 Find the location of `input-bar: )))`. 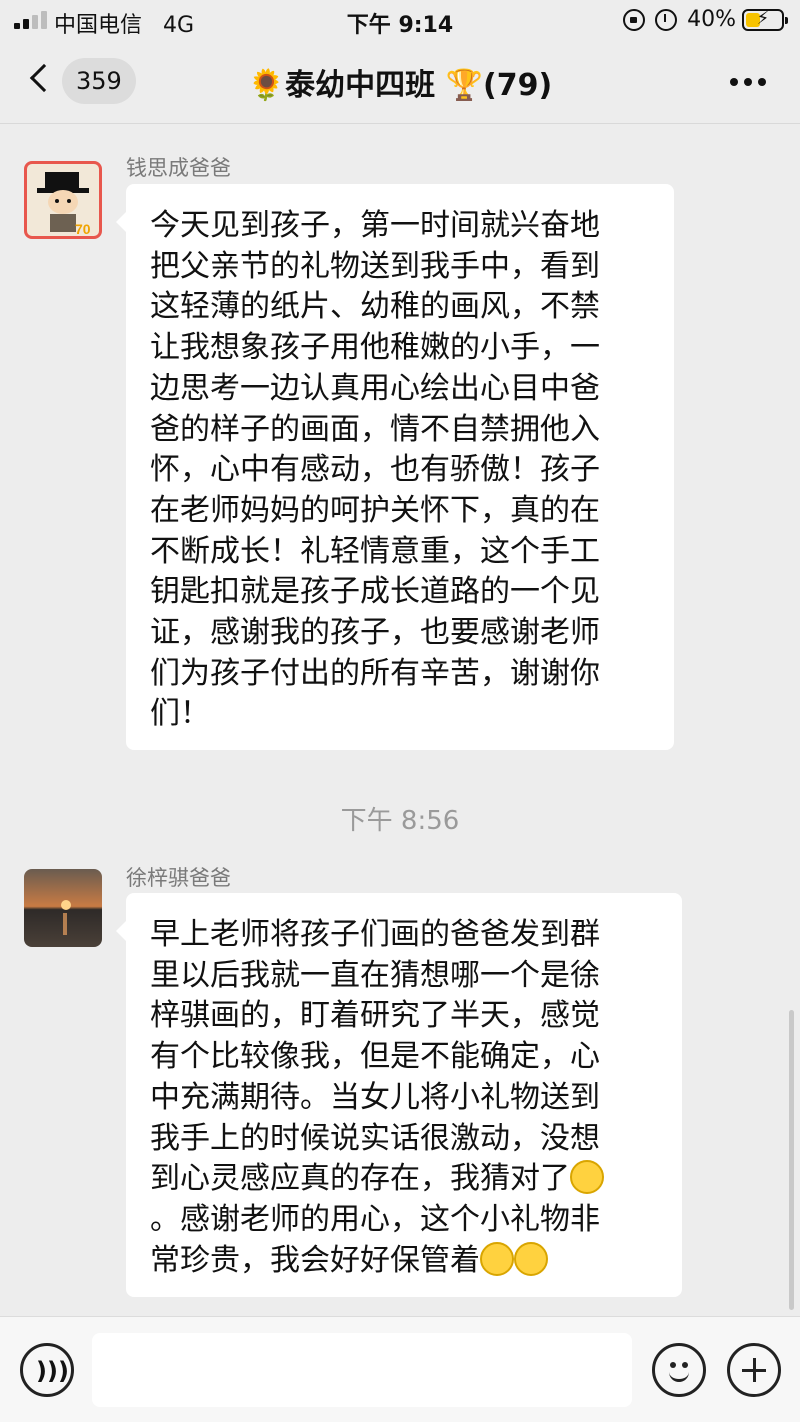

input-bar: ))) is located at coordinates (400, 1369).